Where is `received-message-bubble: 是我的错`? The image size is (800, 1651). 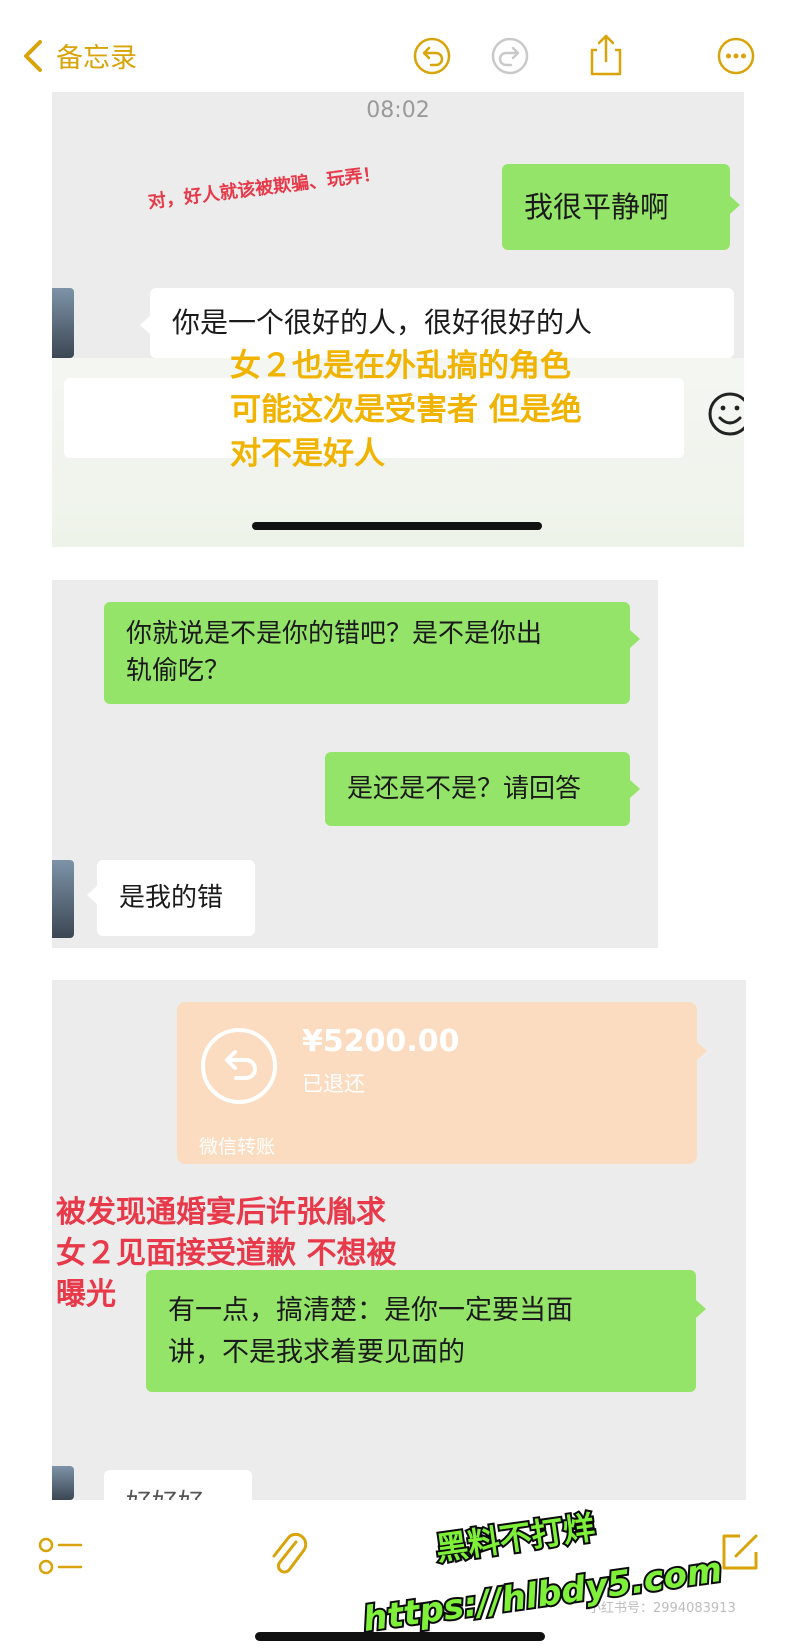
received-message-bubble: 是我的错 is located at coordinates (176, 898).